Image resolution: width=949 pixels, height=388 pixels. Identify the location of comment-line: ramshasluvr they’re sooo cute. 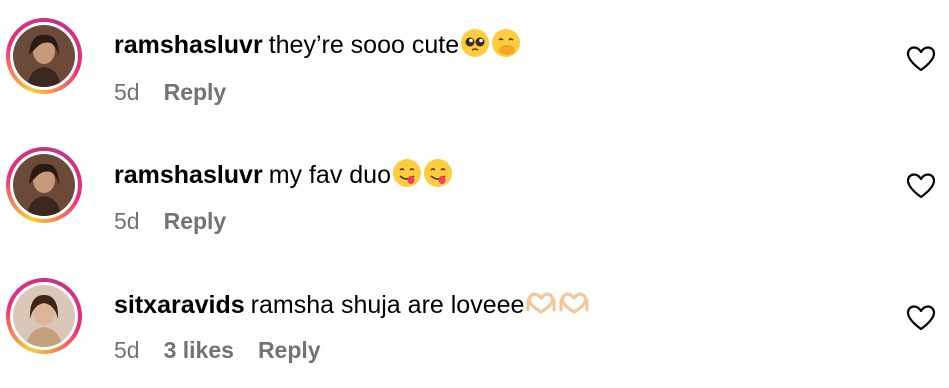
(317, 46).